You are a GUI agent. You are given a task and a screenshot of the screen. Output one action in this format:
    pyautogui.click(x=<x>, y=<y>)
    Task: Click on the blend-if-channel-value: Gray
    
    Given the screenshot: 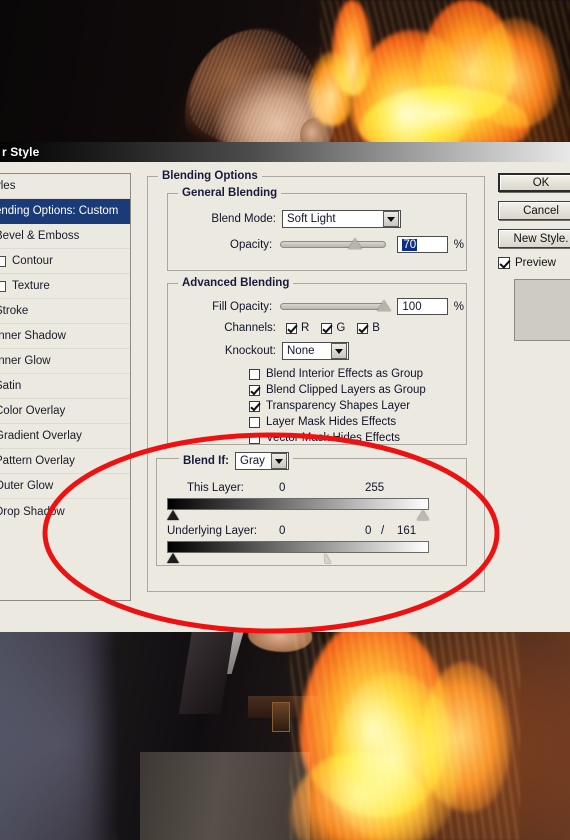 What is the action you would take?
    pyautogui.click(x=252, y=461)
    